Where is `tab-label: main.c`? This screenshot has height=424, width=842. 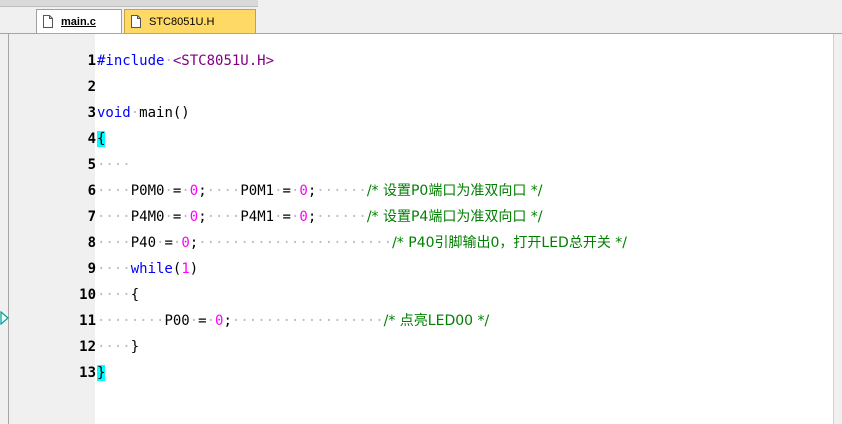 tab-label: main.c is located at coordinates (78, 21).